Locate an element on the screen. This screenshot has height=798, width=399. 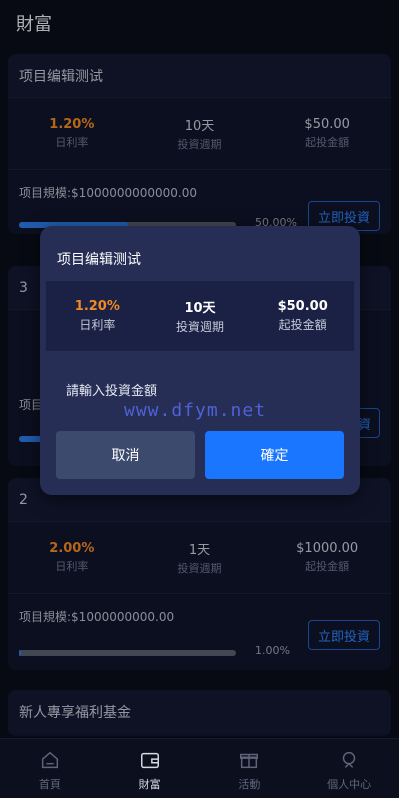
tab-label: 個人中心 is located at coordinates (349, 784).